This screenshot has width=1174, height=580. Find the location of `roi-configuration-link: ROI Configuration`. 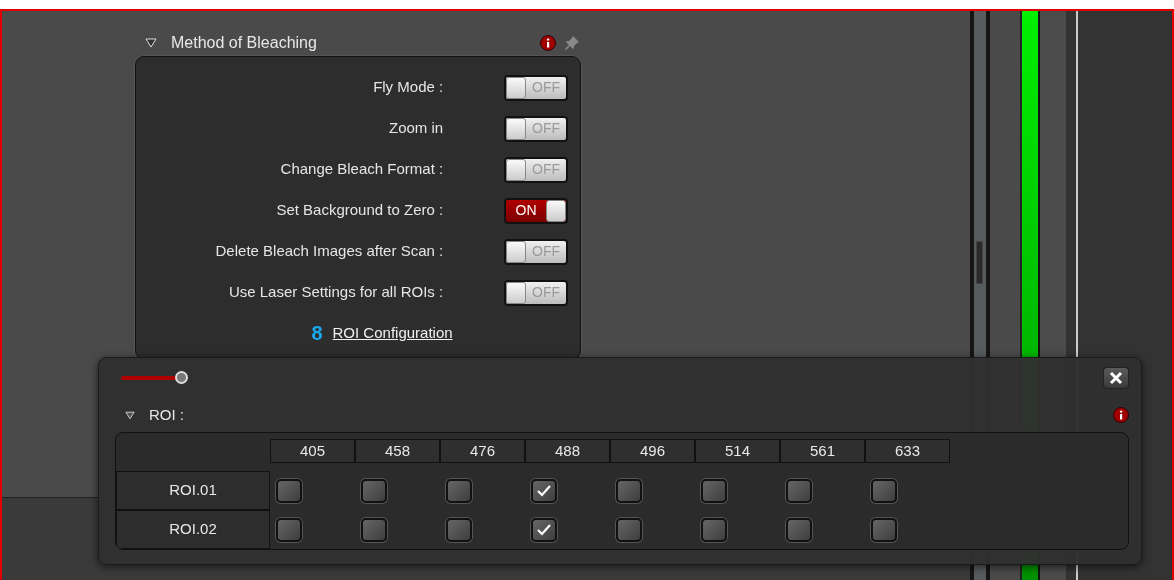

roi-configuration-link: ROI Configuration is located at coordinates (392, 333).